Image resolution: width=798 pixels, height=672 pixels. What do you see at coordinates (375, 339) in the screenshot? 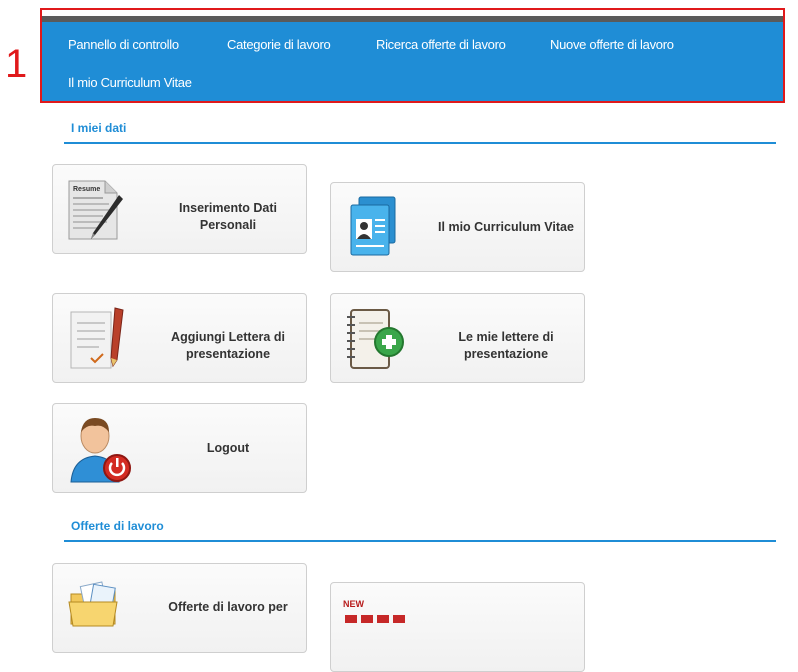
I see `notebook-add-icon` at bounding box center [375, 339].